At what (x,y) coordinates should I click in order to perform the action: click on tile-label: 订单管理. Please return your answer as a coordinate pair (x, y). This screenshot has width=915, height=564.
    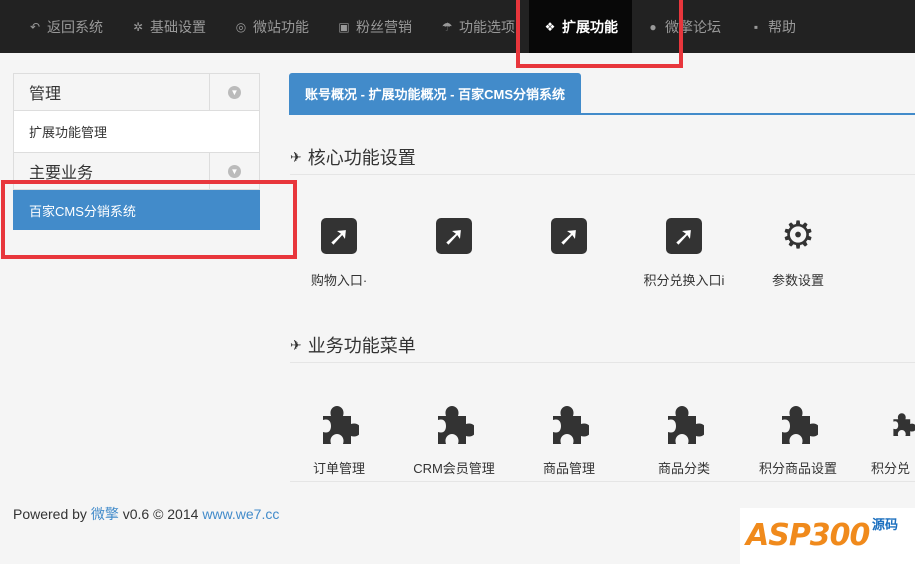
    Looking at the image, I should click on (338, 468).